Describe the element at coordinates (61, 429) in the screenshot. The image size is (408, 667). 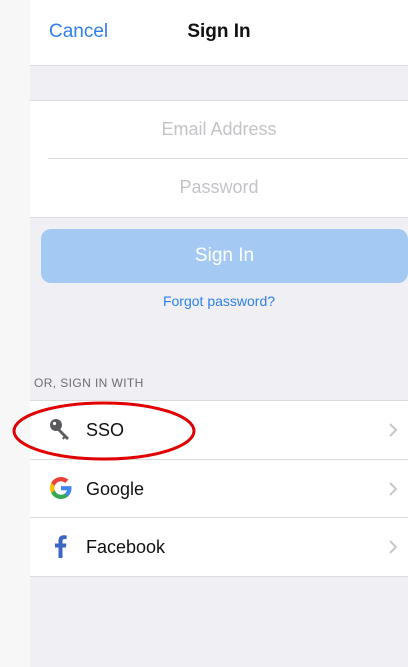
I see `key-icon` at that location.